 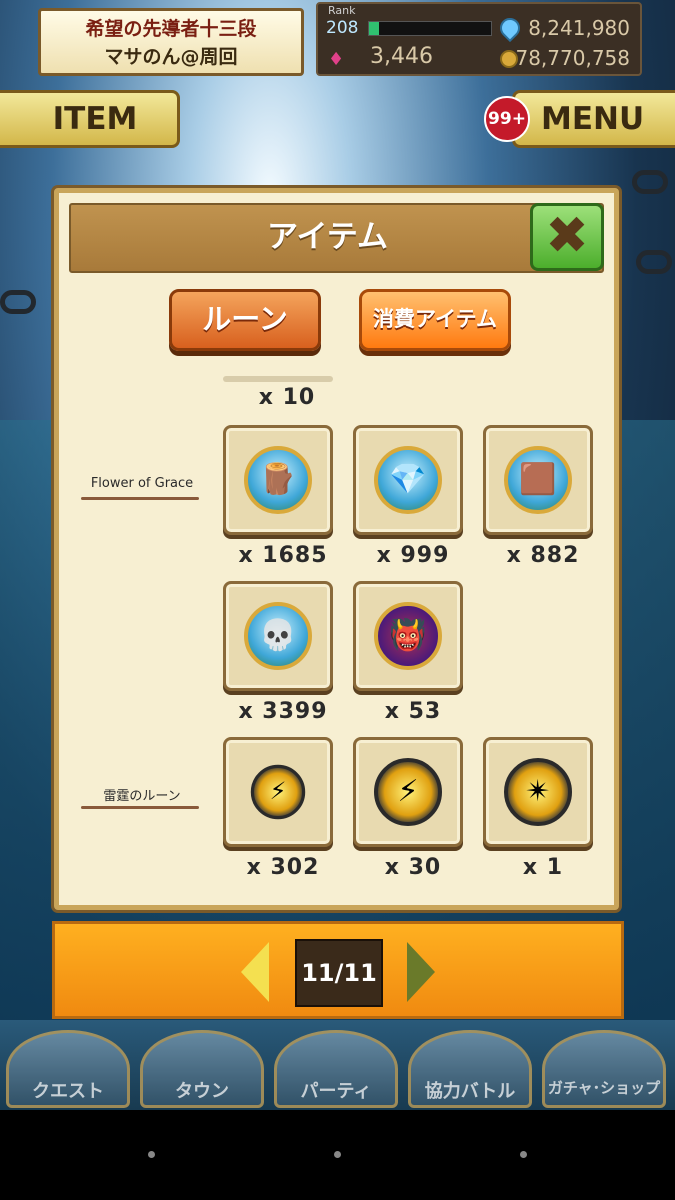 What do you see at coordinates (593, 119) in the screenshot?
I see `menu-button: MENU` at bounding box center [593, 119].